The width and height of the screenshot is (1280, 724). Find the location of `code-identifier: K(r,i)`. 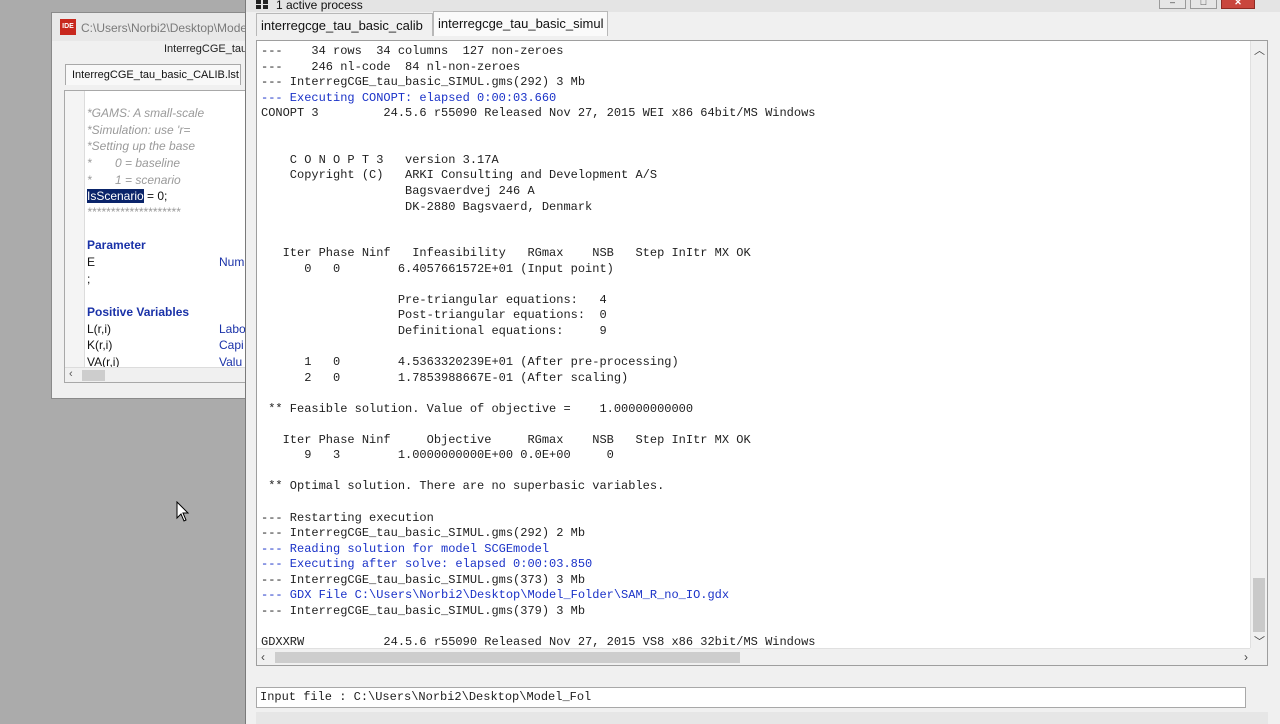

code-identifier: K(r,i) is located at coordinates (100, 345).